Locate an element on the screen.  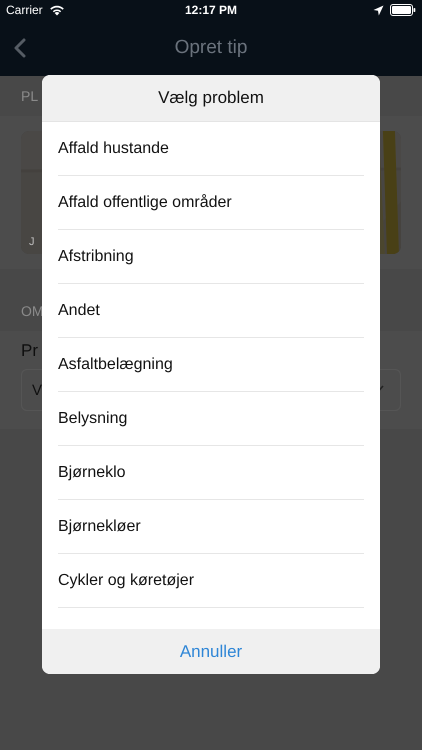
location-arrow-icon is located at coordinates (378, 10).